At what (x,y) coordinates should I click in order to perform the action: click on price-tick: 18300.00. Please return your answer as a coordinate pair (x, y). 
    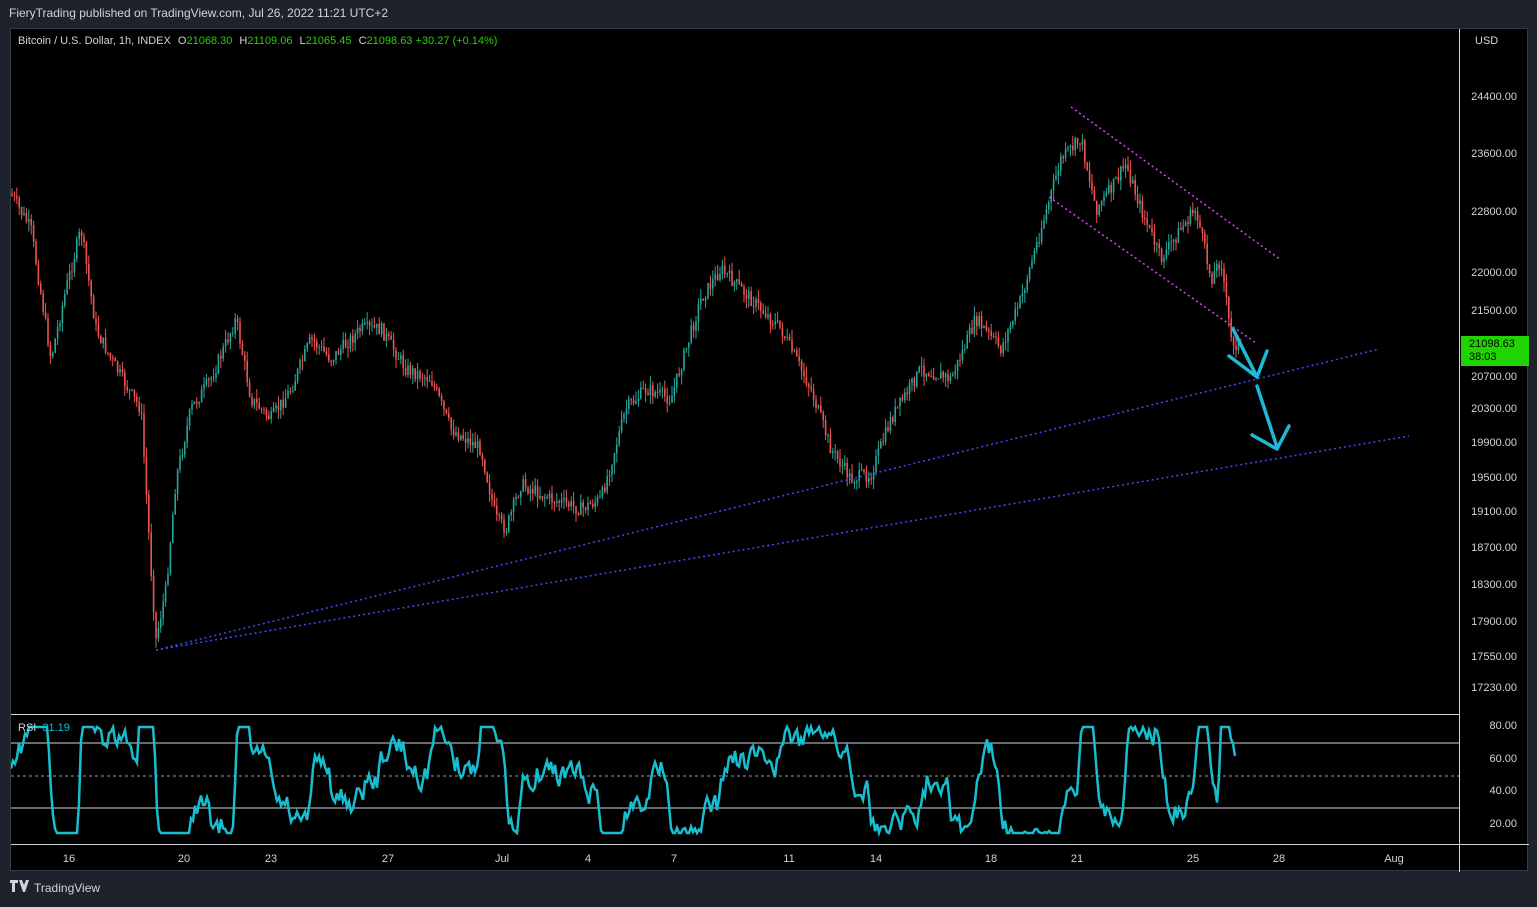
    Looking at the image, I should click on (1494, 585).